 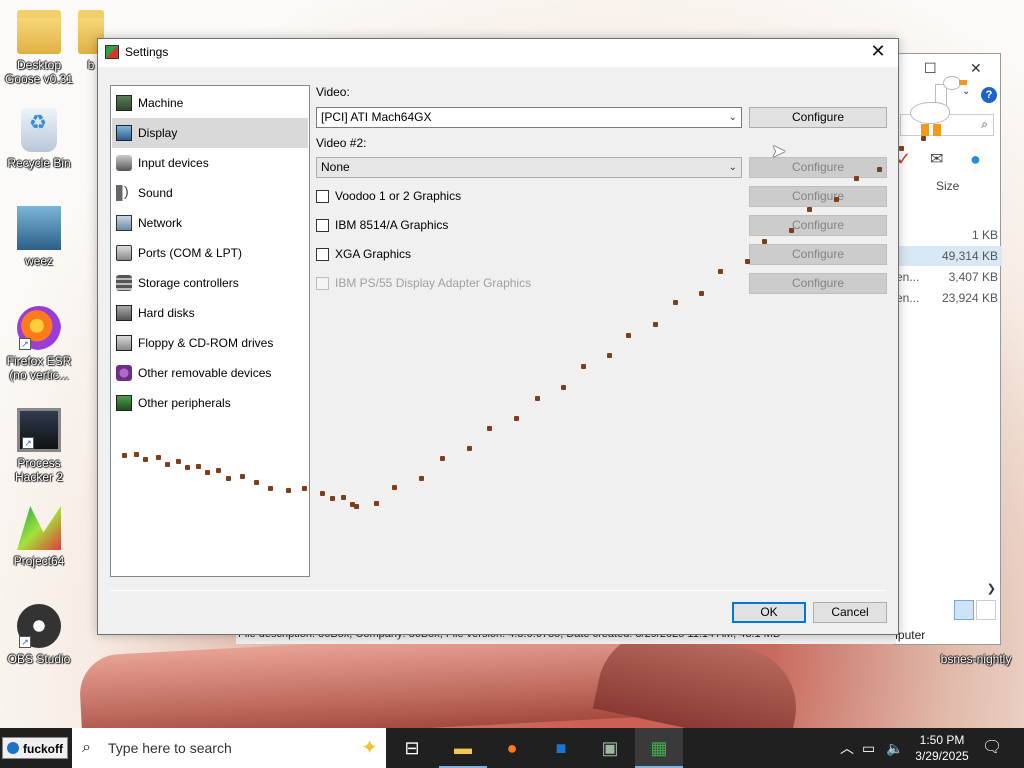 What do you see at coordinates (992, 748) in the screenshot?
I see `notifications-icon: 🗨` at bounding box center [992, 748].